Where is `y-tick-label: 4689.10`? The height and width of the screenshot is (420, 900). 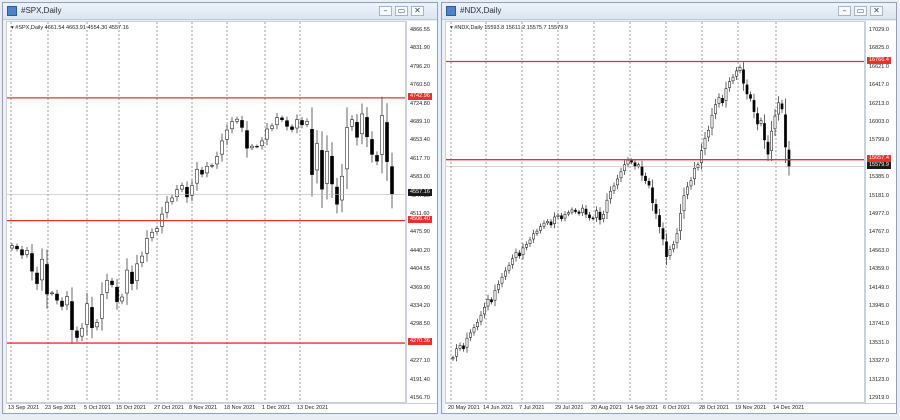
y-tick-label: 4689.10 is located at coordinates (420, 122).